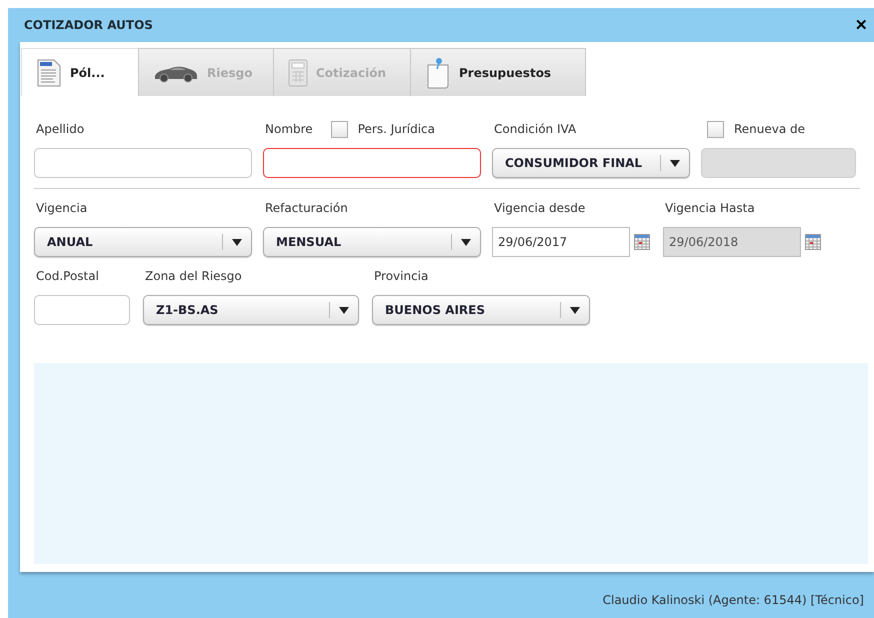 The image size is (874, 618). Describe the element at coordinates (306, 208) in the screenshot. I see `field-label: Refacturación` at that location.